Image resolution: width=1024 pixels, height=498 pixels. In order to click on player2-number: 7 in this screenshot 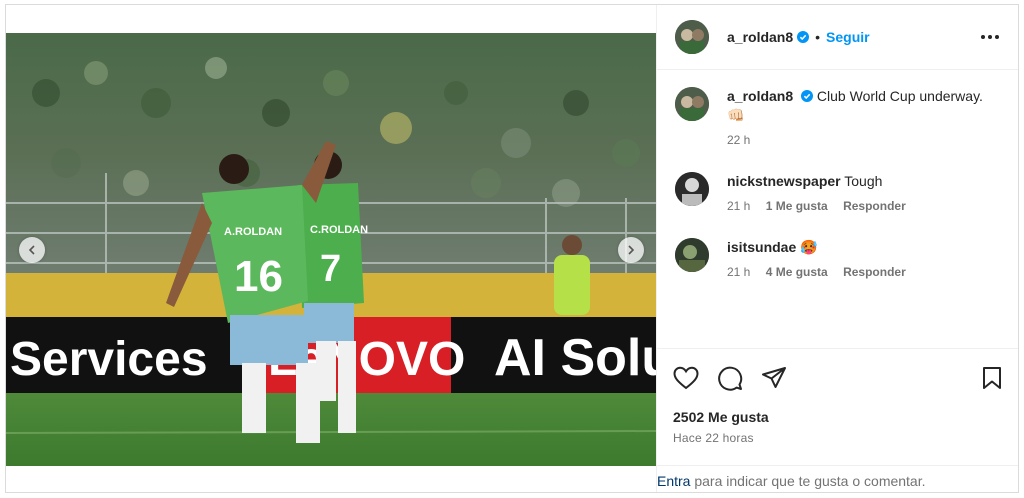, I will do `click(330, 269)`.